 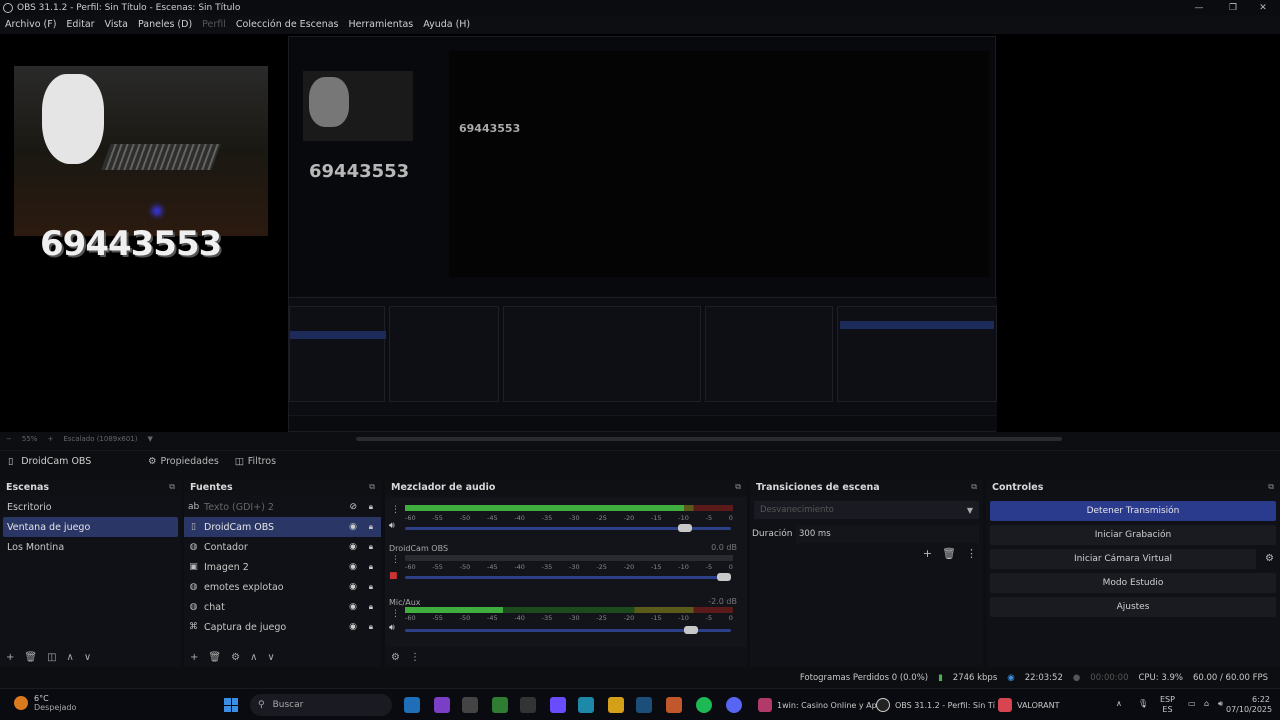 What do you see at coordinates (165, 24) in the screenshot?
I see `menu-docks: Paneles (D)` at bounding box center [165, 24].